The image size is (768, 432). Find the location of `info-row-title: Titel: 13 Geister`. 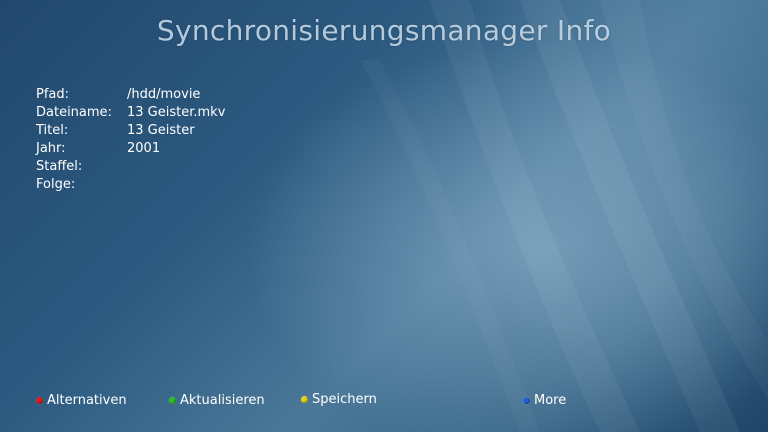

info-row-title: Titel: 13 Geister is located at coordinates (130, 131).